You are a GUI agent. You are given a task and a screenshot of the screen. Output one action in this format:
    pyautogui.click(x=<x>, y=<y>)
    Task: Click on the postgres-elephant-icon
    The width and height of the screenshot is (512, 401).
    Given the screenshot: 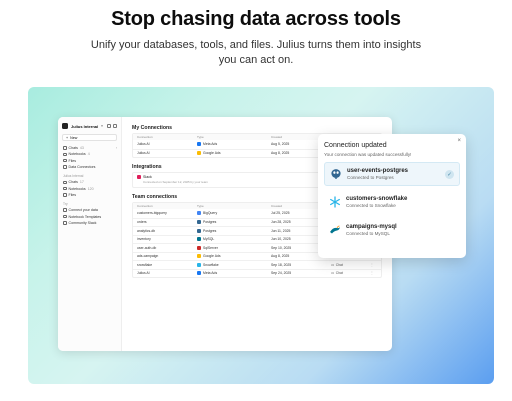 What is the action you would take?
    pyautogui.click(x=336, y=174)
    